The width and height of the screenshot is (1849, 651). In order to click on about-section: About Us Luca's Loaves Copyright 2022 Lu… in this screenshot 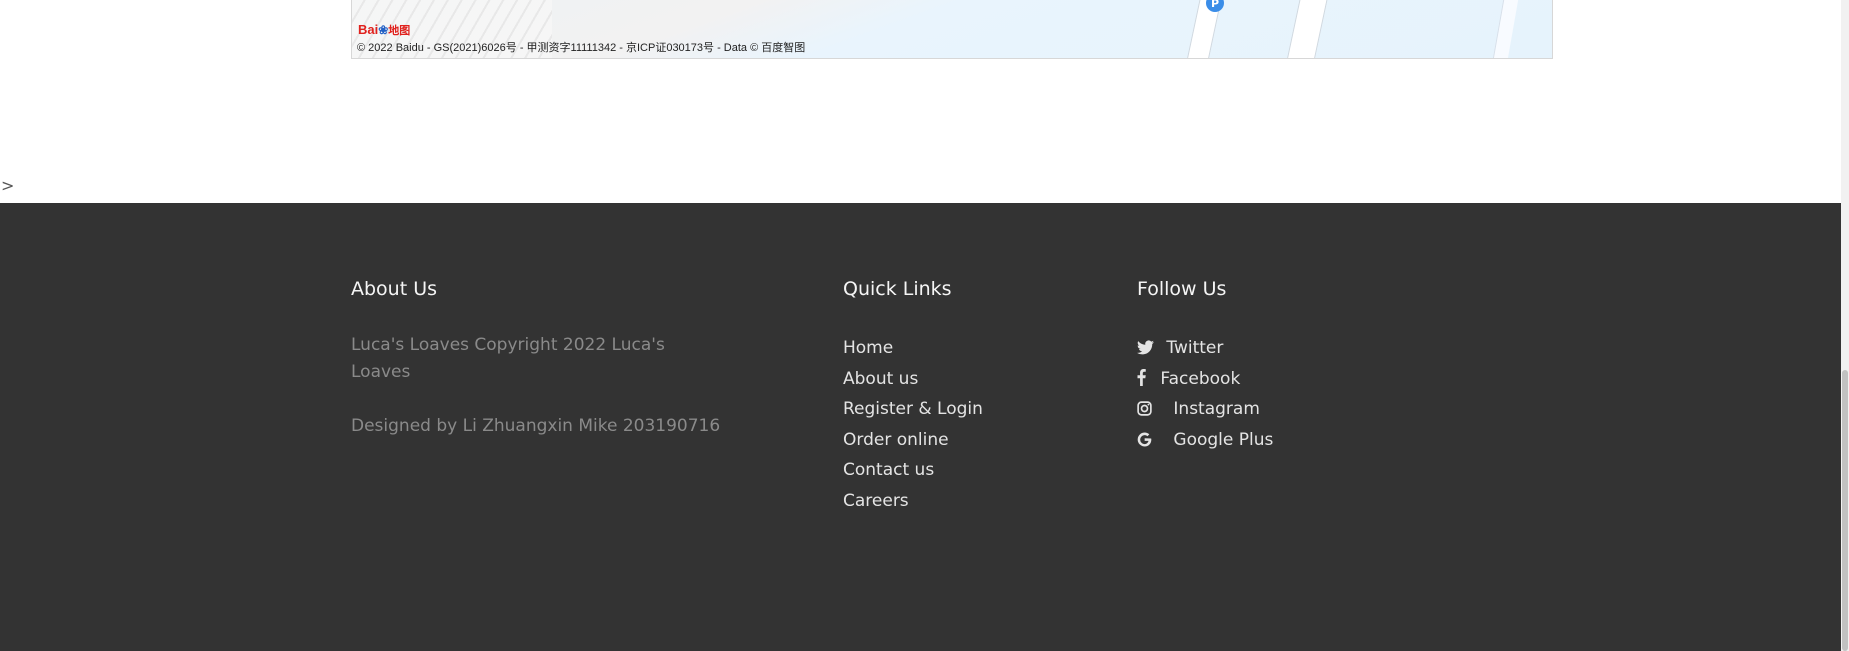, I will do `click(541, 357)`.